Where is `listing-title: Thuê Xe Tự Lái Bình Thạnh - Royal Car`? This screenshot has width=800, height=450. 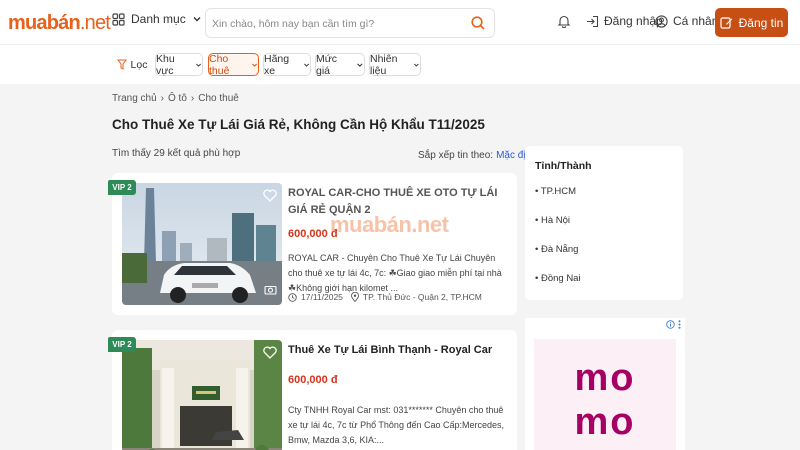 listing-title: Thuê Xe Tự Lái Bình Thạnh - Royal Car is located at coordinates (399, 350).